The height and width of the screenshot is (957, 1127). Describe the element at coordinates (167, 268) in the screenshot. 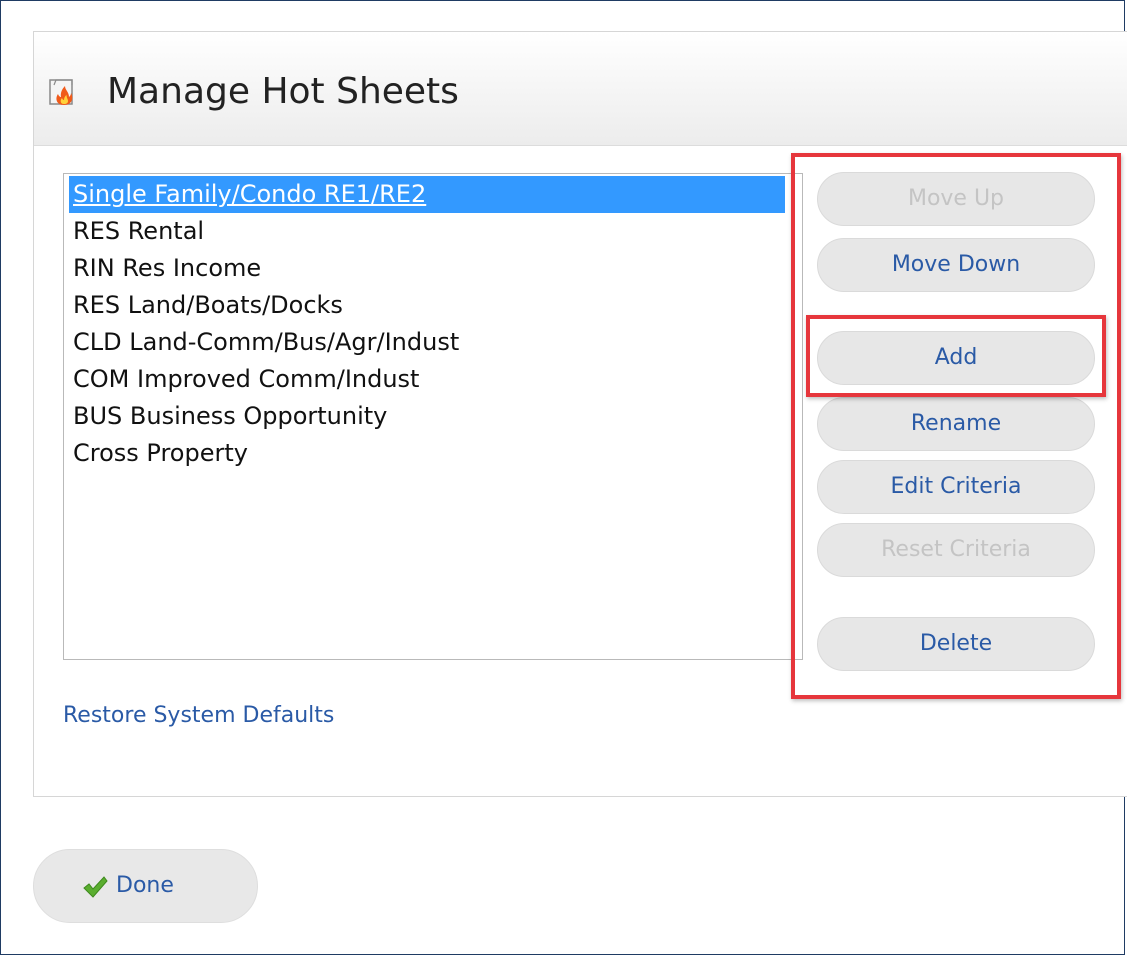

I see `list-item: RIN Res Income` at that location.